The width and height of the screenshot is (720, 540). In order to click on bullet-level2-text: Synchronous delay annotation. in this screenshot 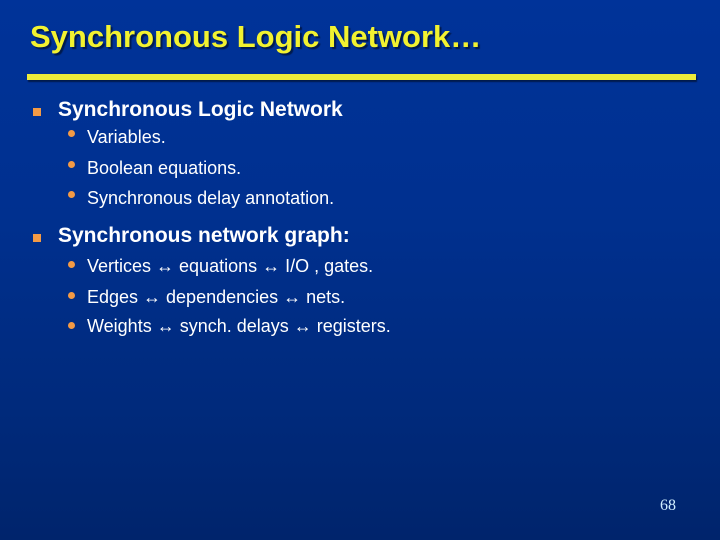, I will do `click(211, 198)`.